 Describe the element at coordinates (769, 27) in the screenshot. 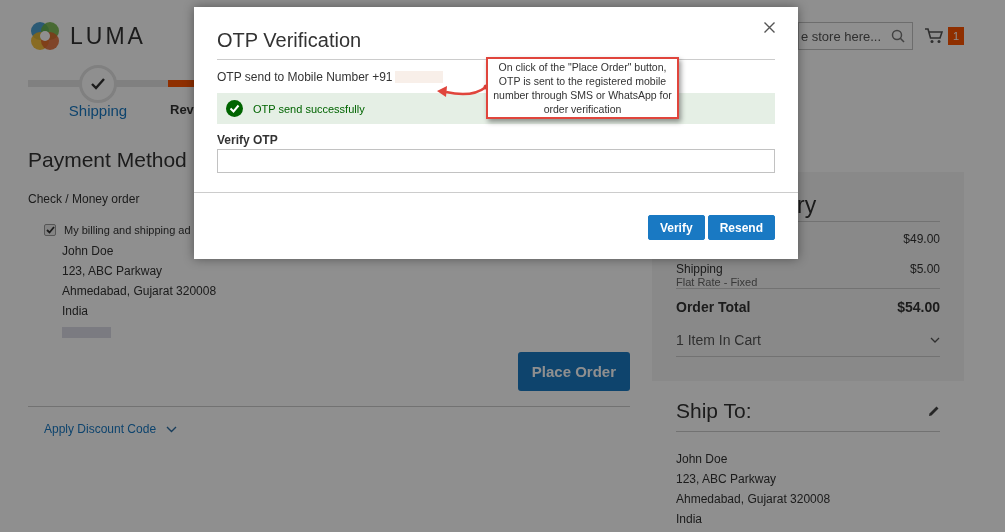

I see `close-icon` at that location.